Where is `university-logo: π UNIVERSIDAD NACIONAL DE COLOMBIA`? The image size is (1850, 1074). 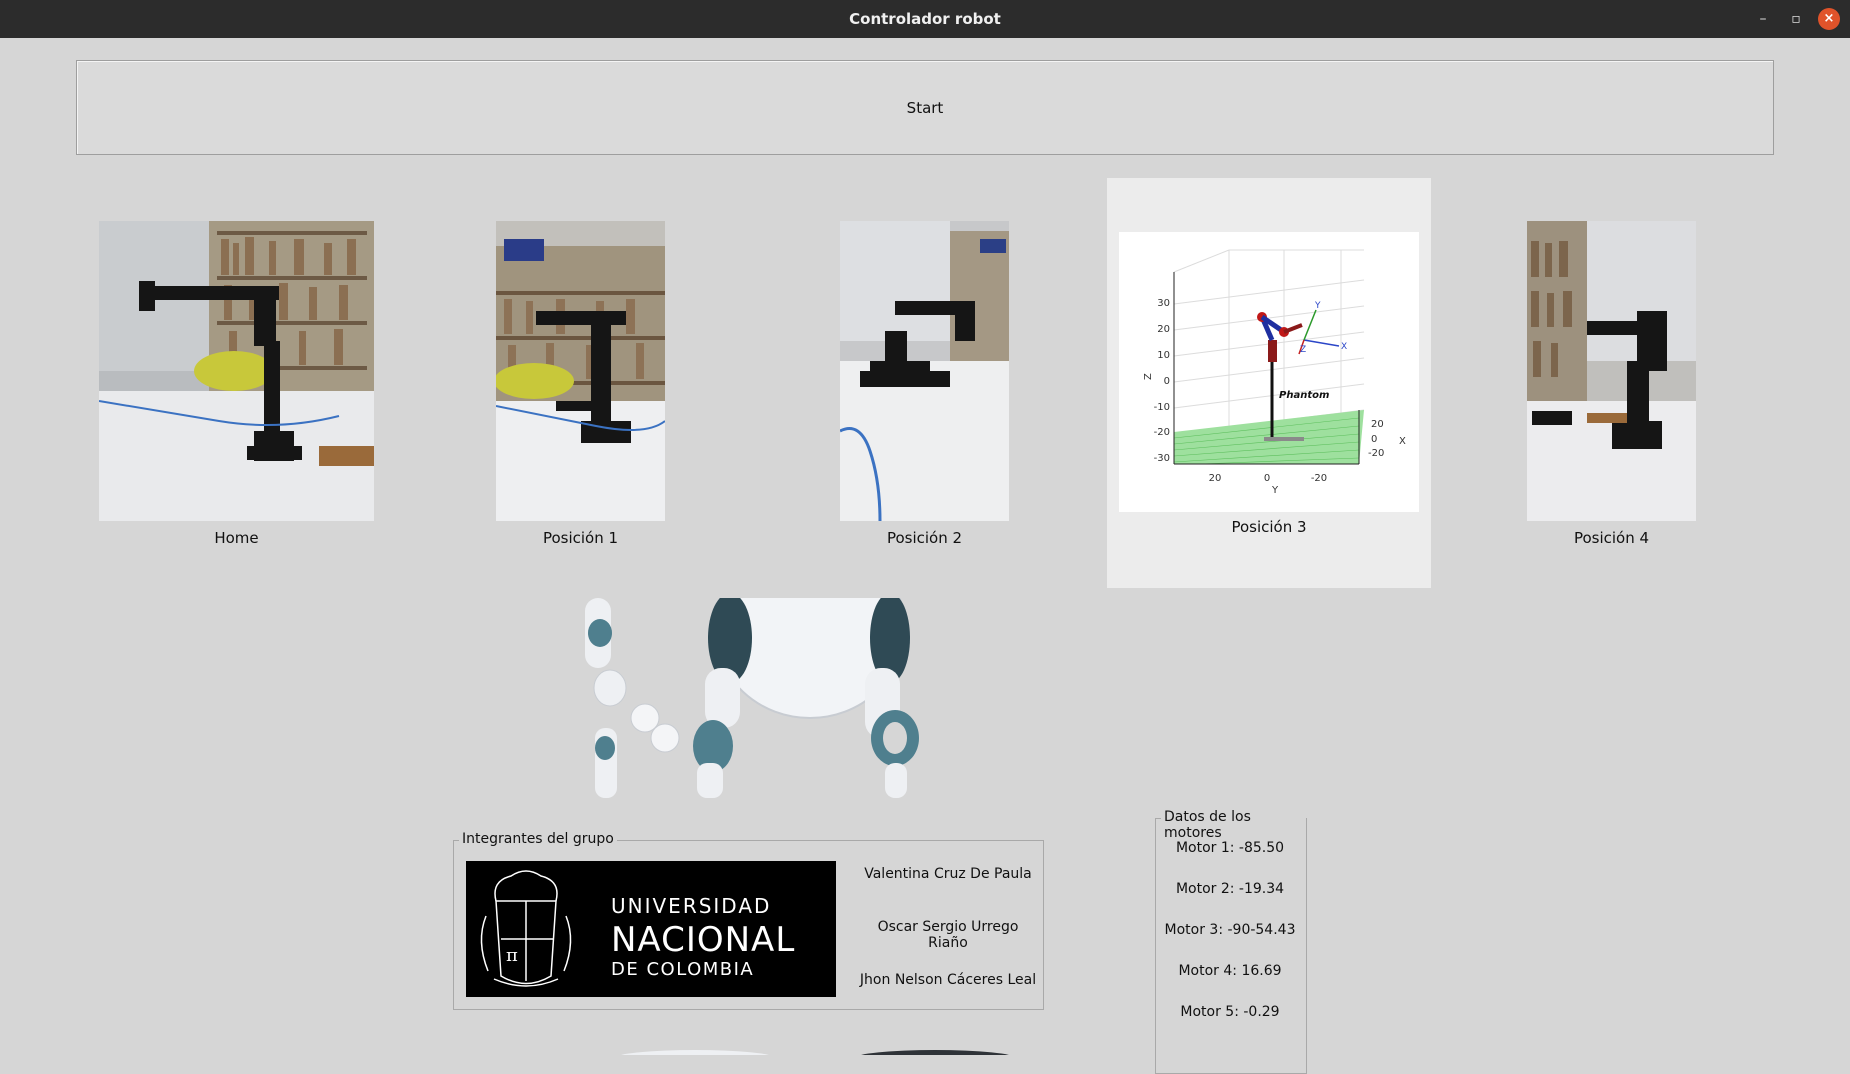 university-logo: π UNIVERSIDAD NACIONAL DE COLOMBIA is located at coordinates (651, 929).